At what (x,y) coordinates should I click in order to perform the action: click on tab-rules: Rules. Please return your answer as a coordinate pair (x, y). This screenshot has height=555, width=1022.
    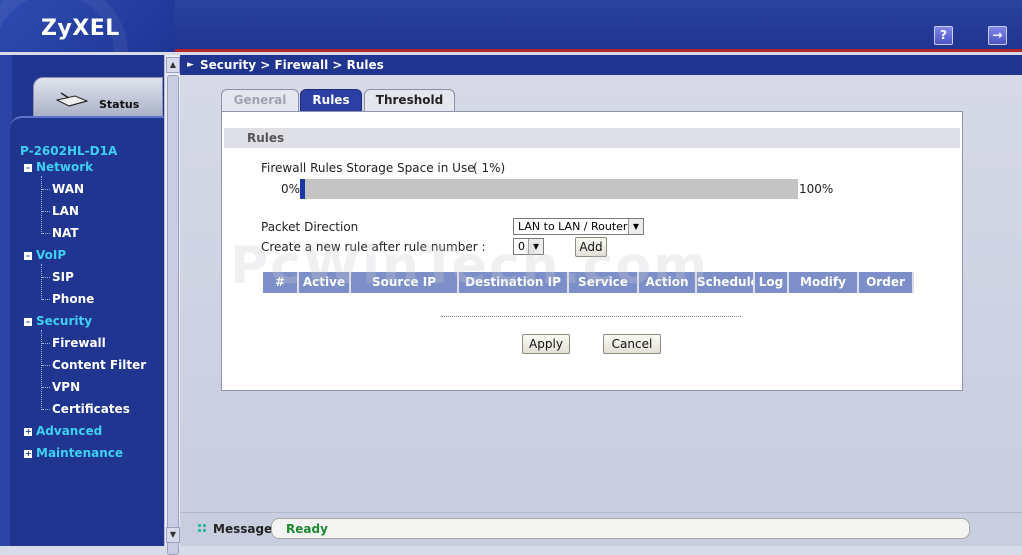
    Looking at the image, I should click on (331, 100).